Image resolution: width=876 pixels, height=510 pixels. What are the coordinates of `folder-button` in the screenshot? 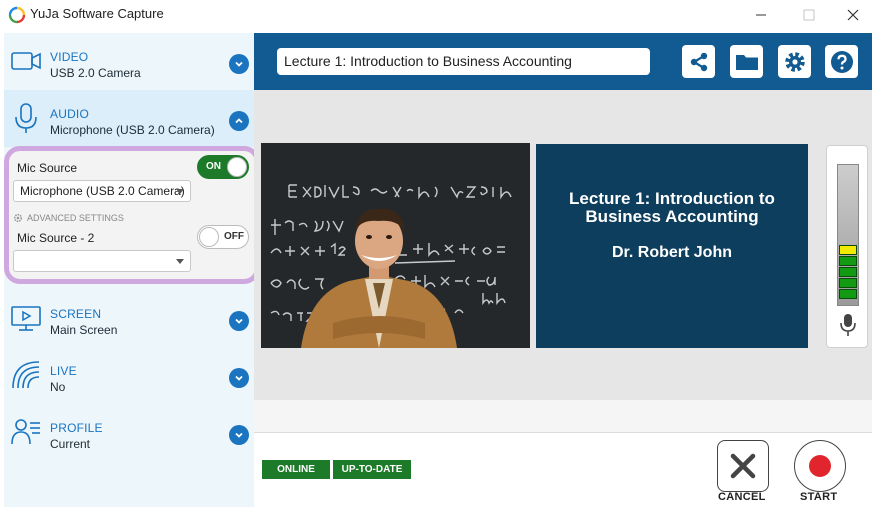 It's located at (746, 61).